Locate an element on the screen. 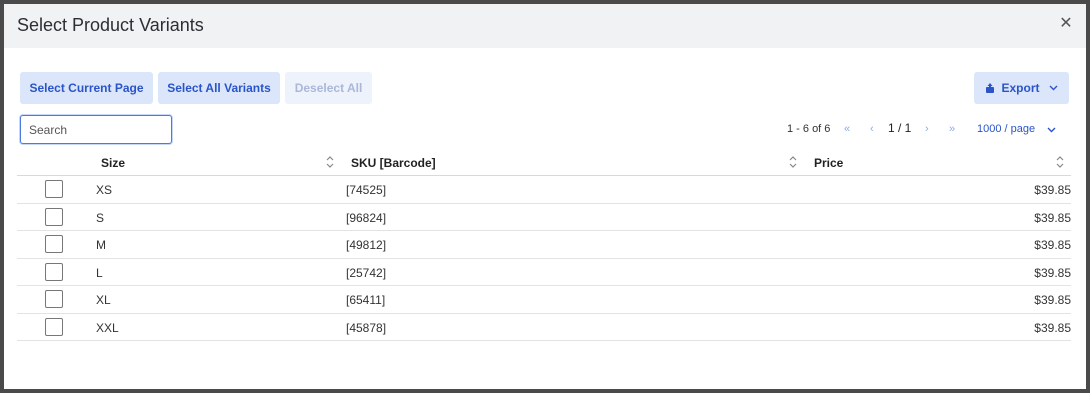 The width and height of the screenshot is (1090, 393). deselect-all-button: Deselect All is located at coordinates (328, 88).